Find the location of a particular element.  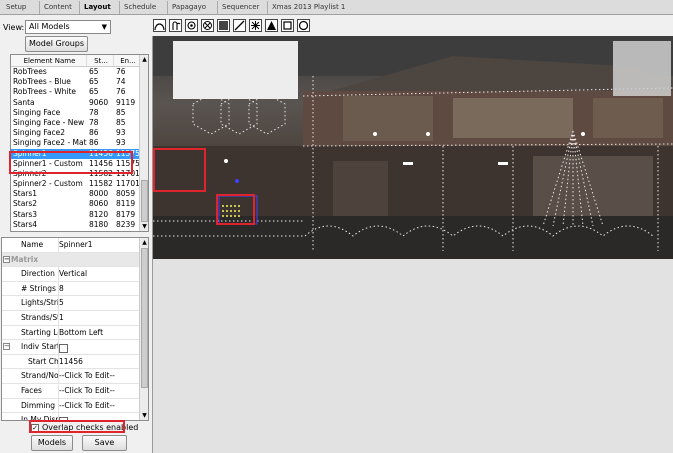

property-value: 1 is located at coordinates (61, 318).